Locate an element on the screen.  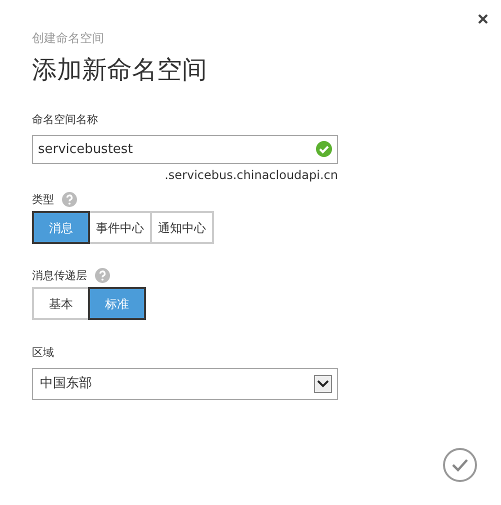
dialog-title: 添加新命名空间 is located at coordinates (120, 70).